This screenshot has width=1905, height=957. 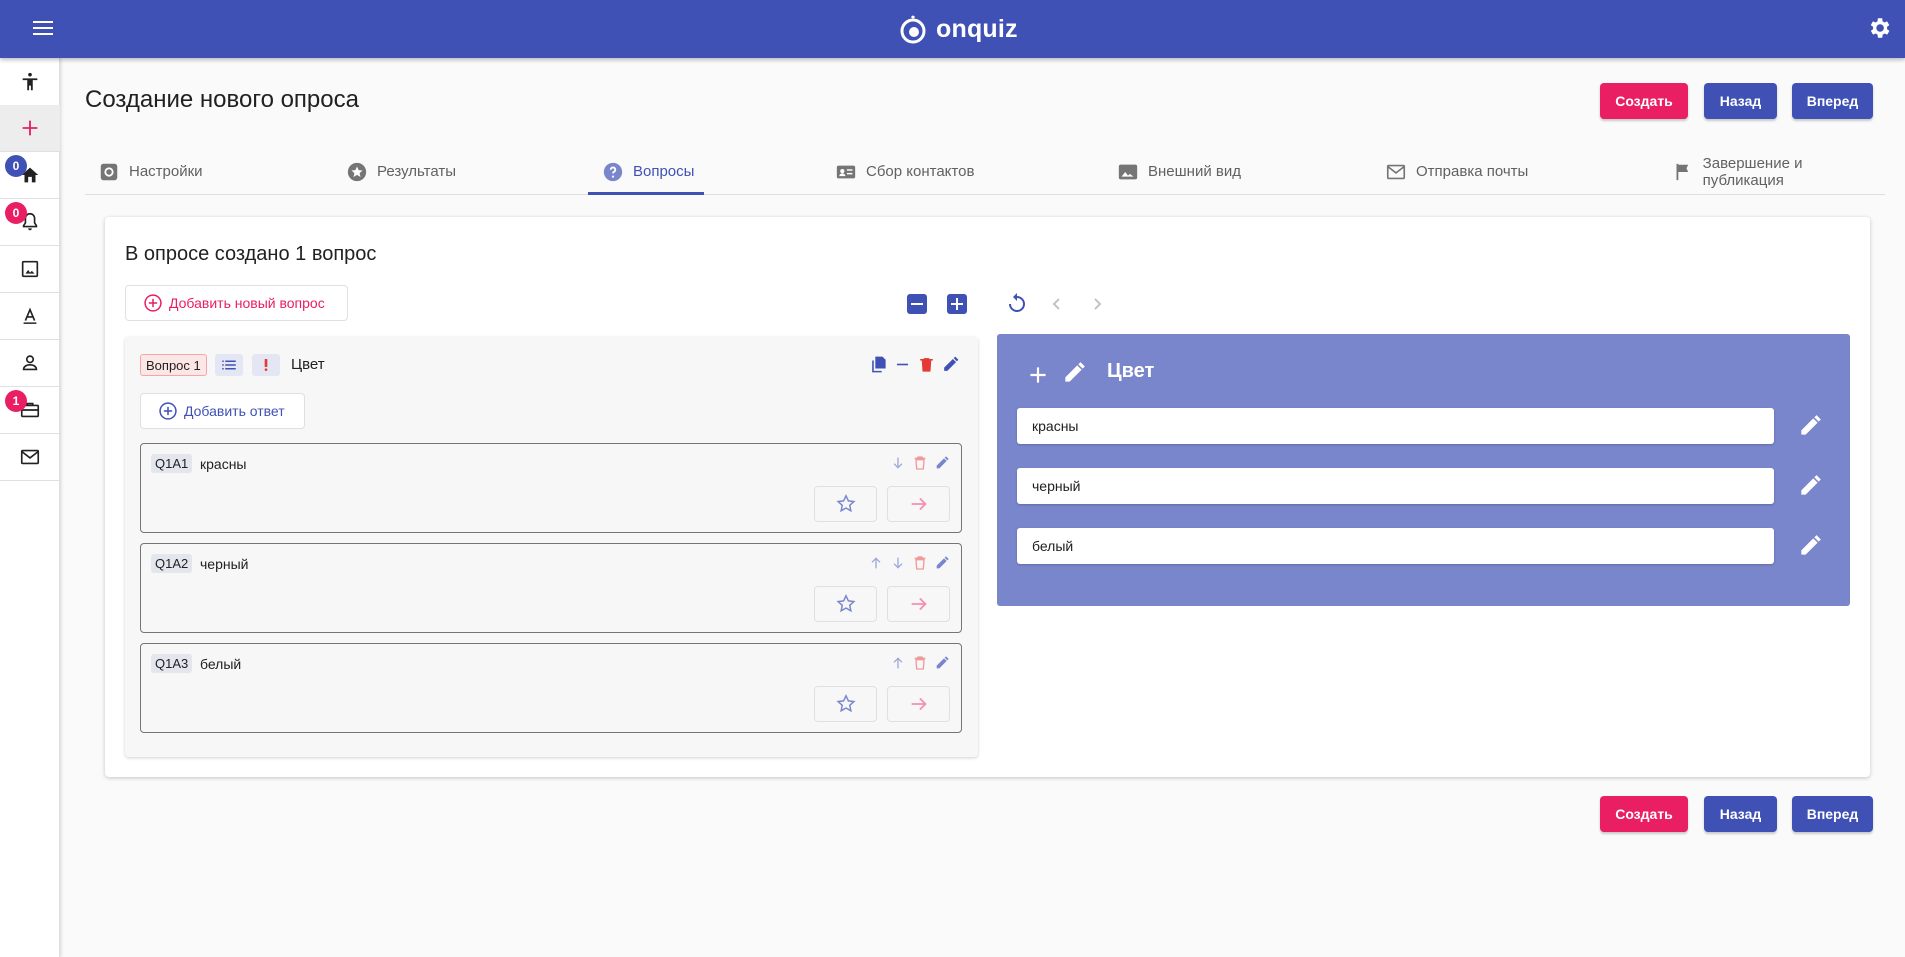 What do you see at coordinates (1395, 486) in the screenshot?
I see `preview-option: черный` at bounding box center [1395, 486].